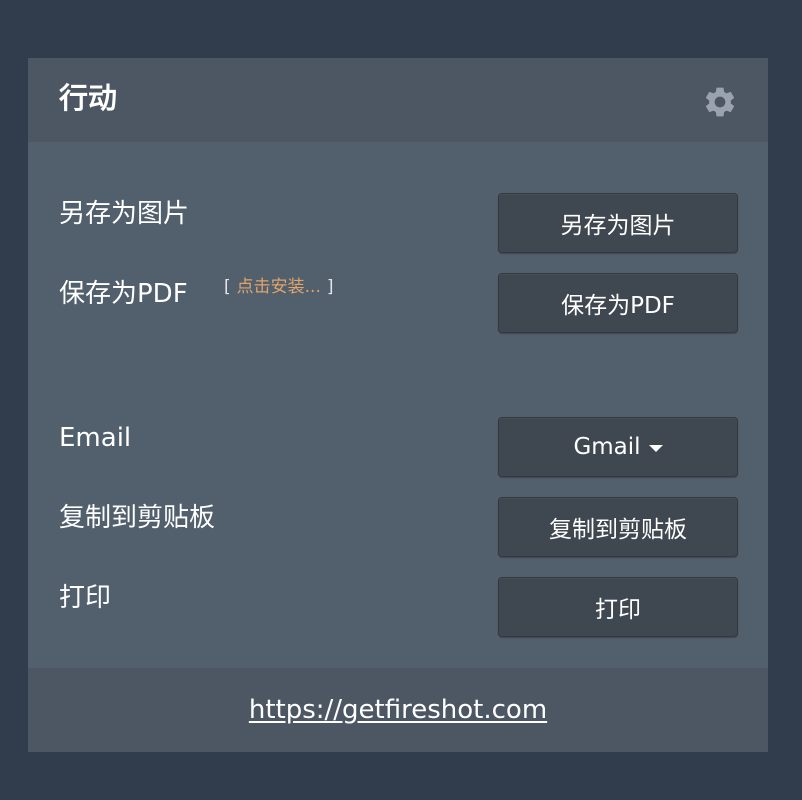 The width and height of the screenshot is (802, 800). Describe the element at coordinates (137, 518) in the screenshot. I see `clipboard-label: 复制到剪贴板` at that location.